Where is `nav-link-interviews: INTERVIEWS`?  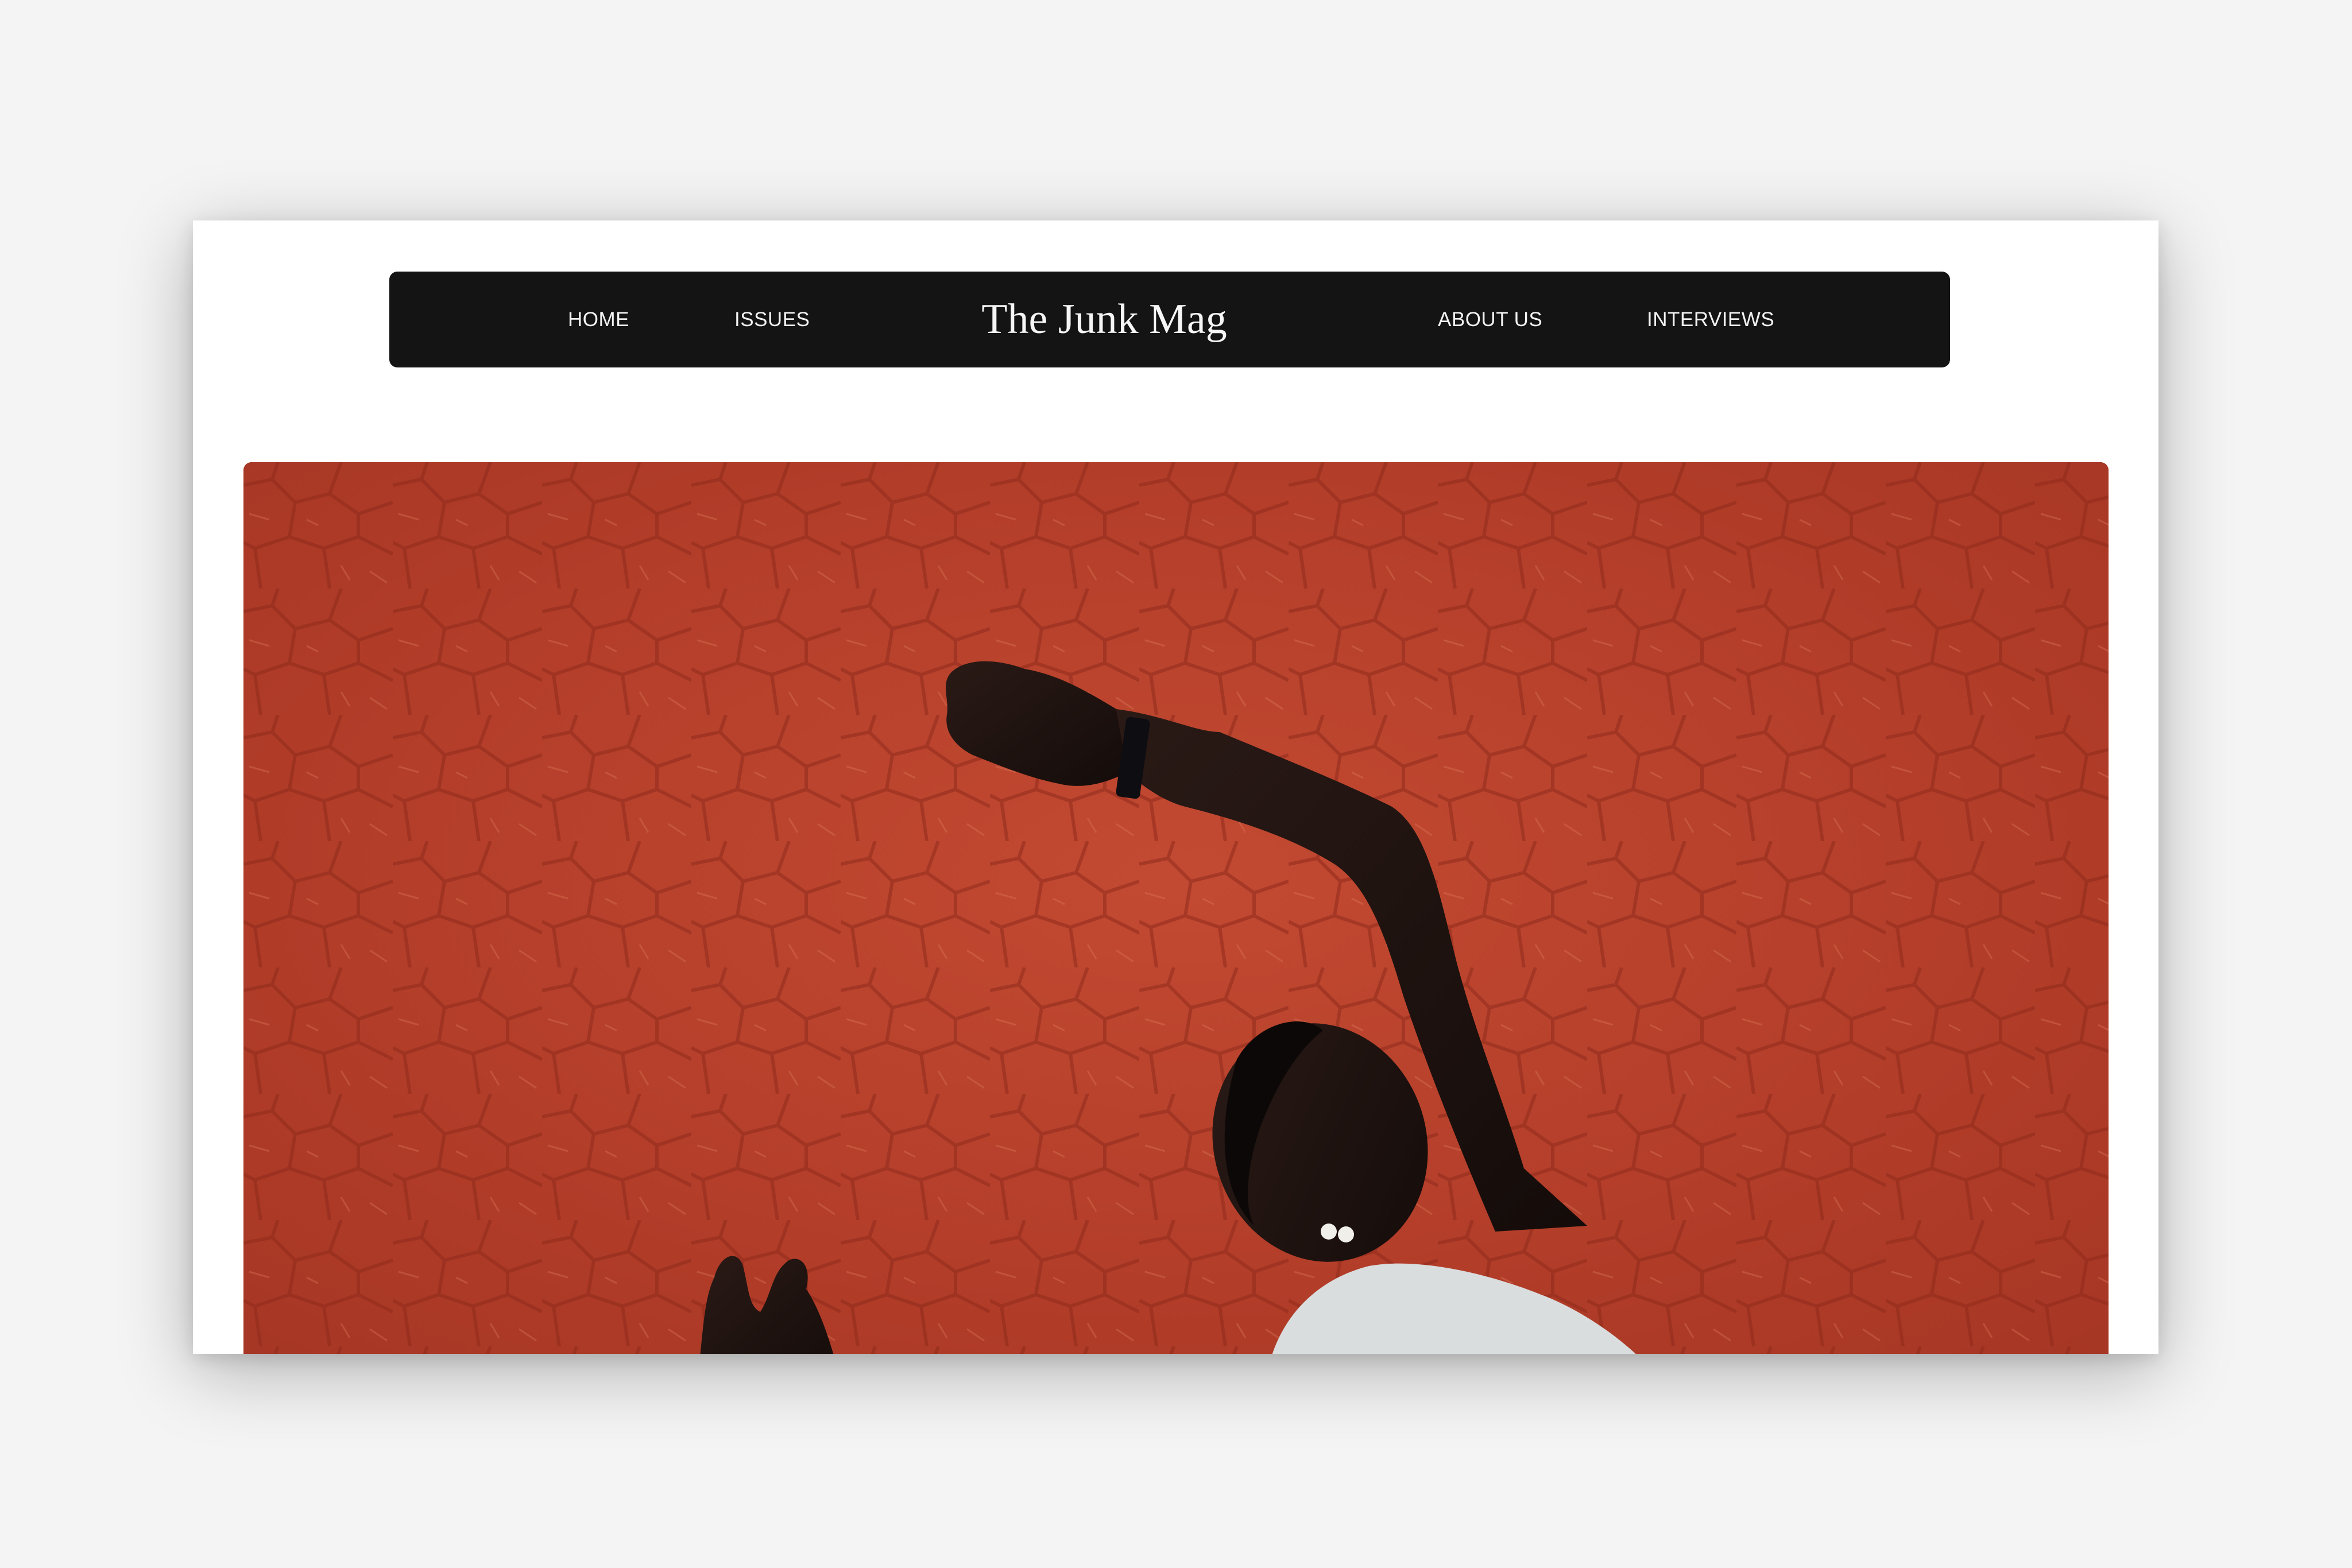 nav-link-interviews: INTERVIEWS is located at coordinates (1710, 319).